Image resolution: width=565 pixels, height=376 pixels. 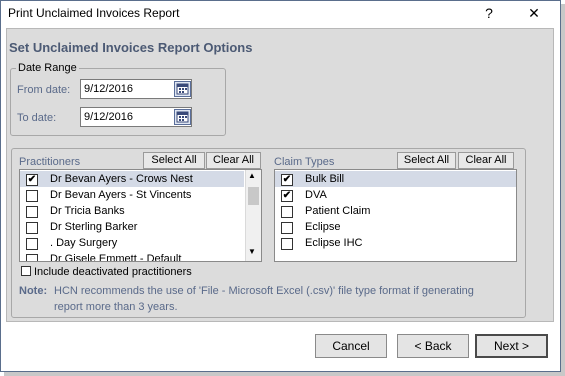 I want to click on scrollbar-thumb, so click(x=253, y=196).